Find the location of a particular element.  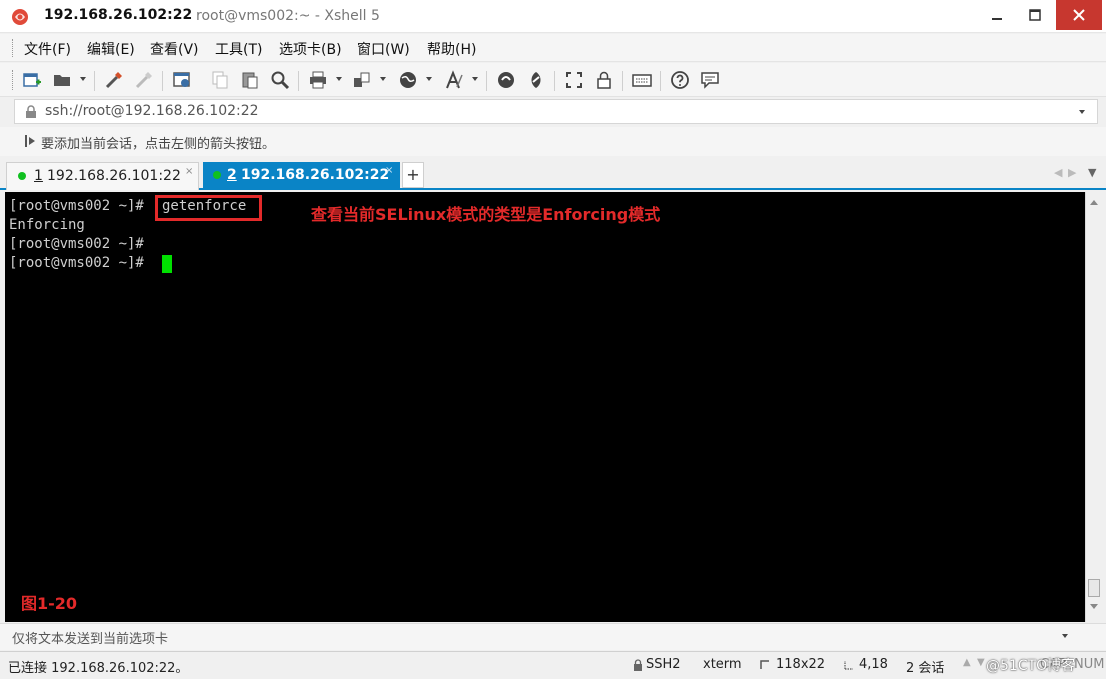

transfer-caret is located at coordinates (383, 79).